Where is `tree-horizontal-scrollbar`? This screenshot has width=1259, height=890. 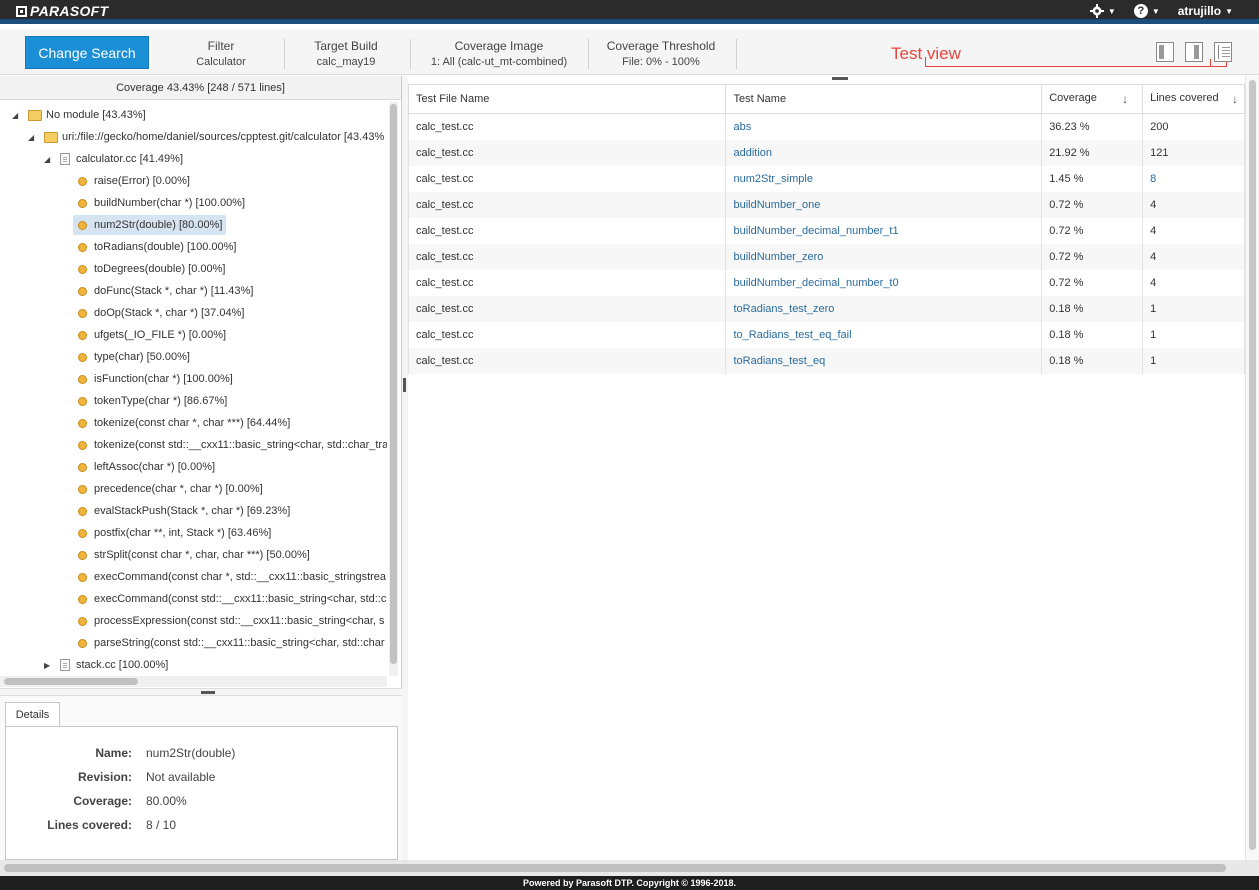 tree-horizontal-scrollbar is located at coordinates (193, 681).